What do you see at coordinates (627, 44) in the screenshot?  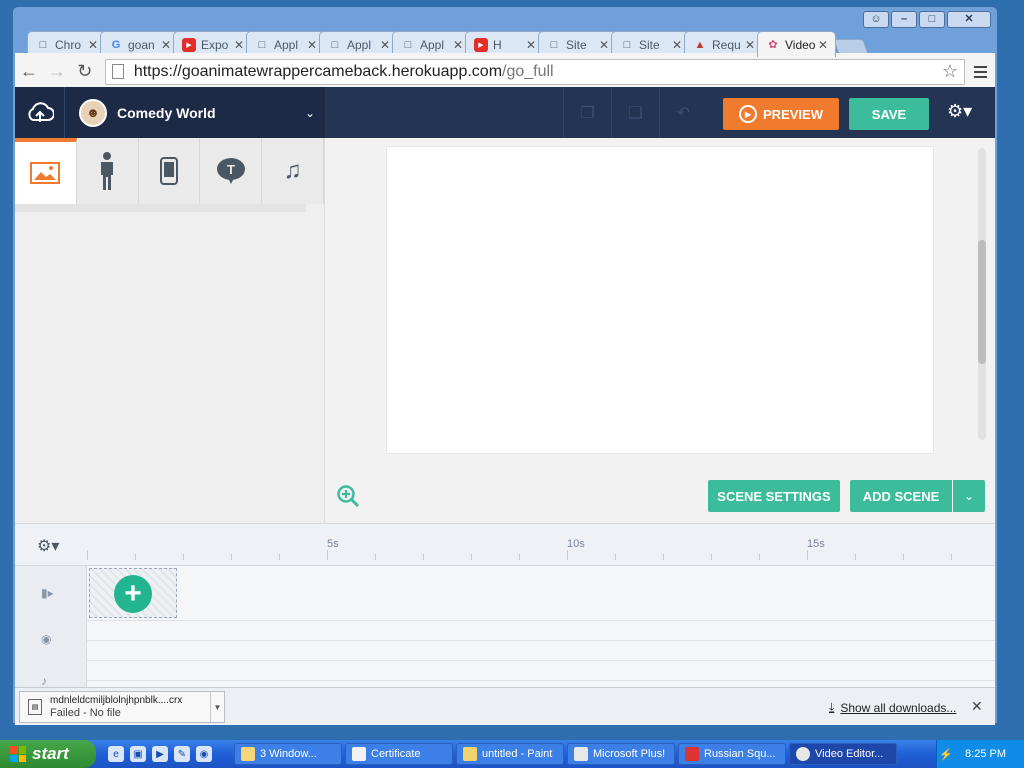 I see `page-icon: □` at bounding box center [627, 44].